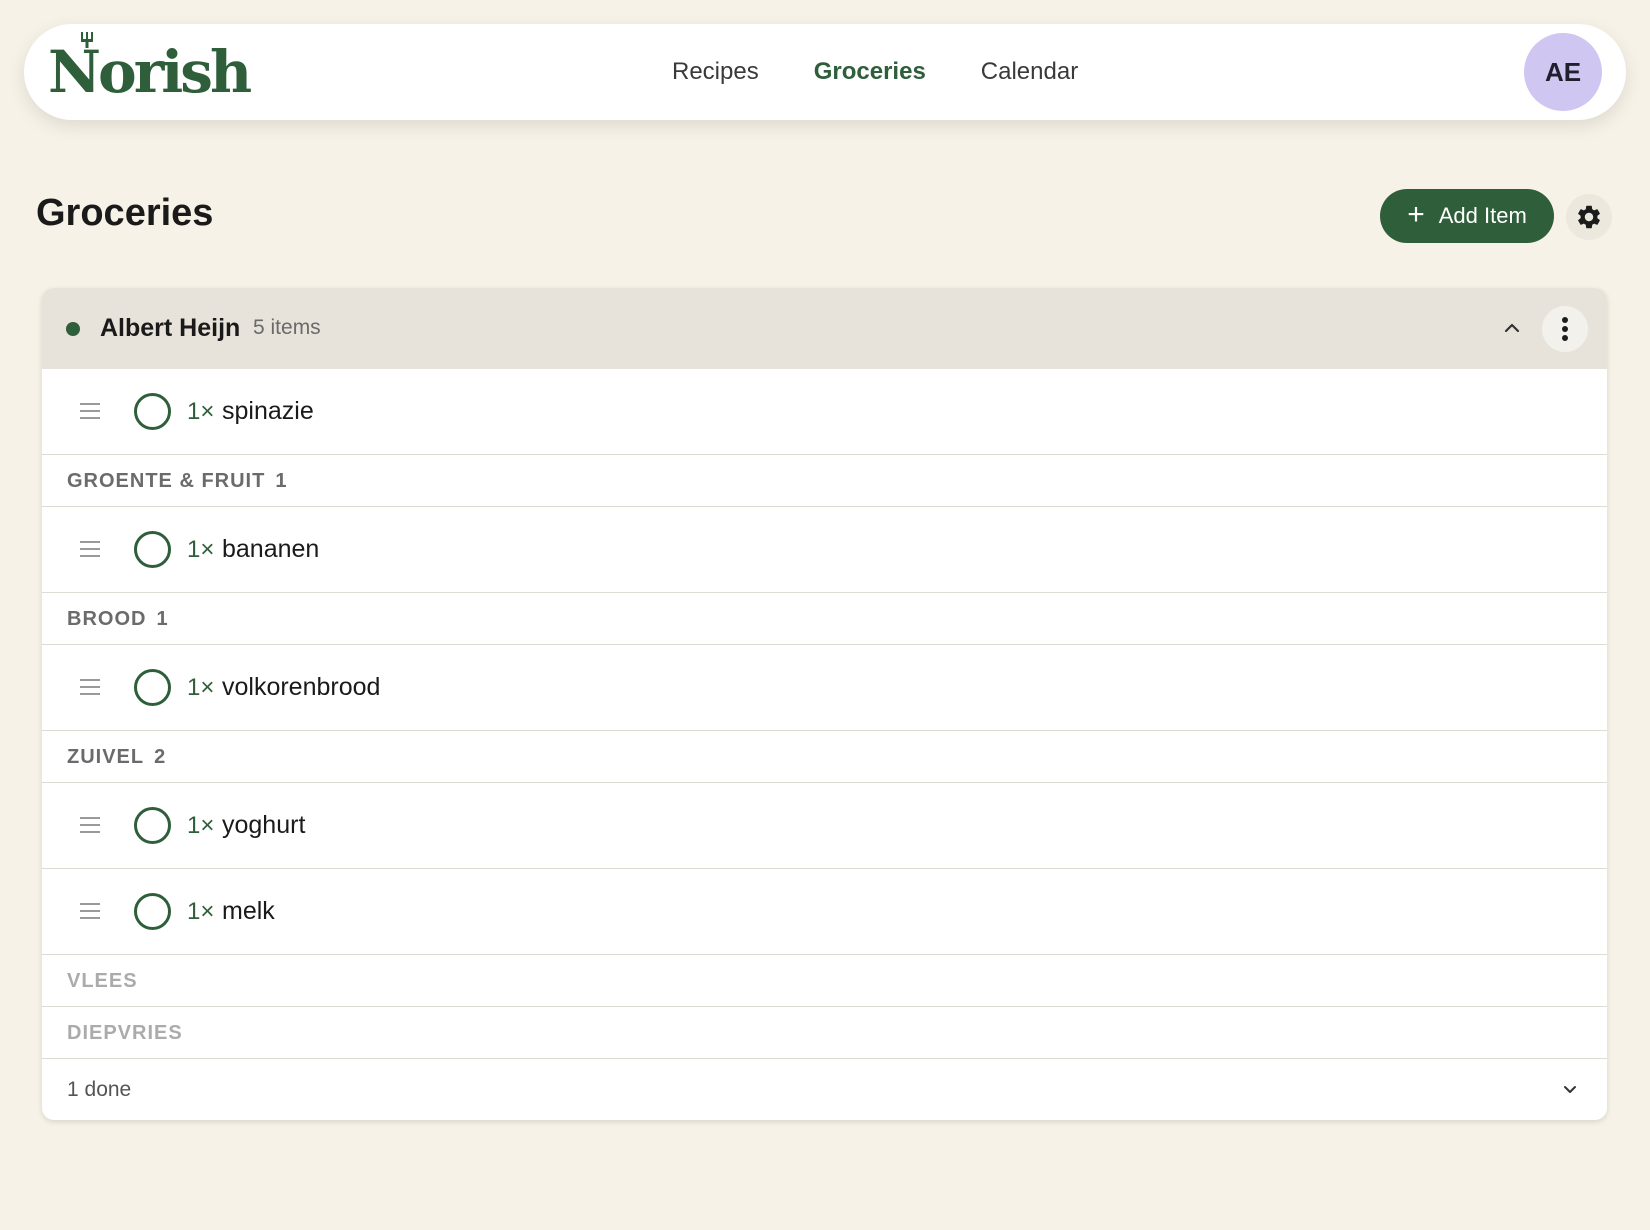 The width and height of the screenshot is (1650, 1230). Describe the element at coordinates (870, 72) in the screenshot. I see `nav-link-groceries: Groceries` at that location.